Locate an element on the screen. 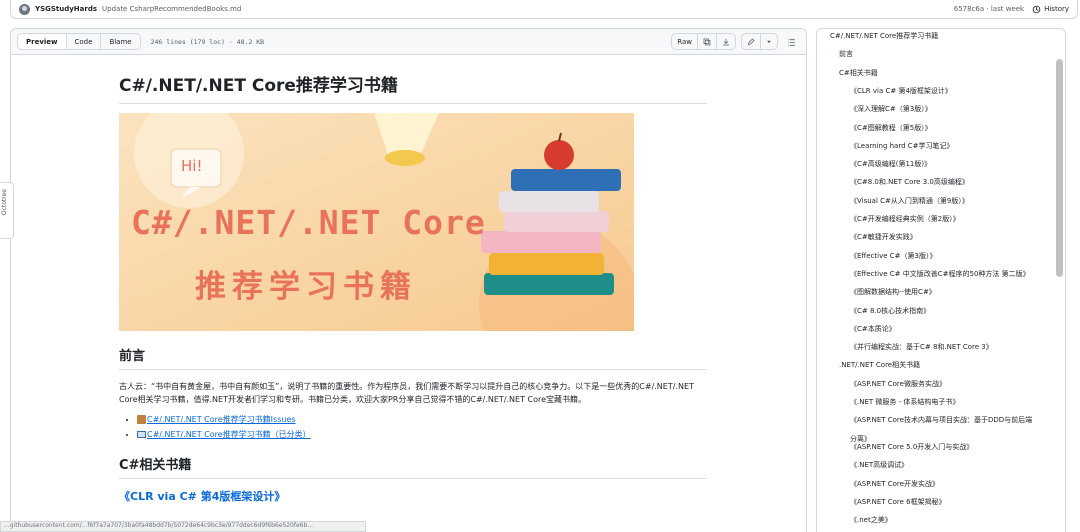 The height and width of the screenshot is (532, 1080). commit-message: Update CsharpRecommendedBooks.md is located at coordinates (171, 9).